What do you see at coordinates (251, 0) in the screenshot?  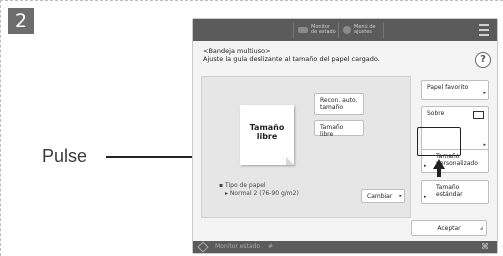 I see `dashed-border-top` at bounding box center [251, 0].